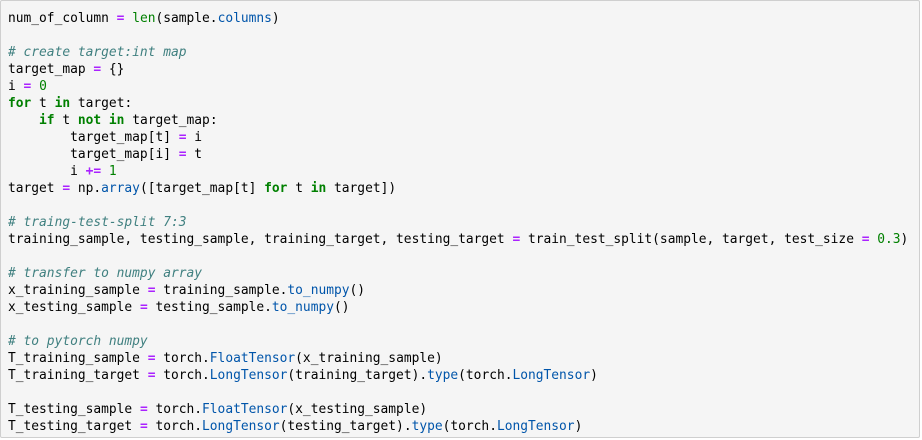 The width and height of the screenshot is (922, 440). Describe the element at coordinates (458, 154) in the screenshot. I see `code-line: target_map[i] = t` at that location.